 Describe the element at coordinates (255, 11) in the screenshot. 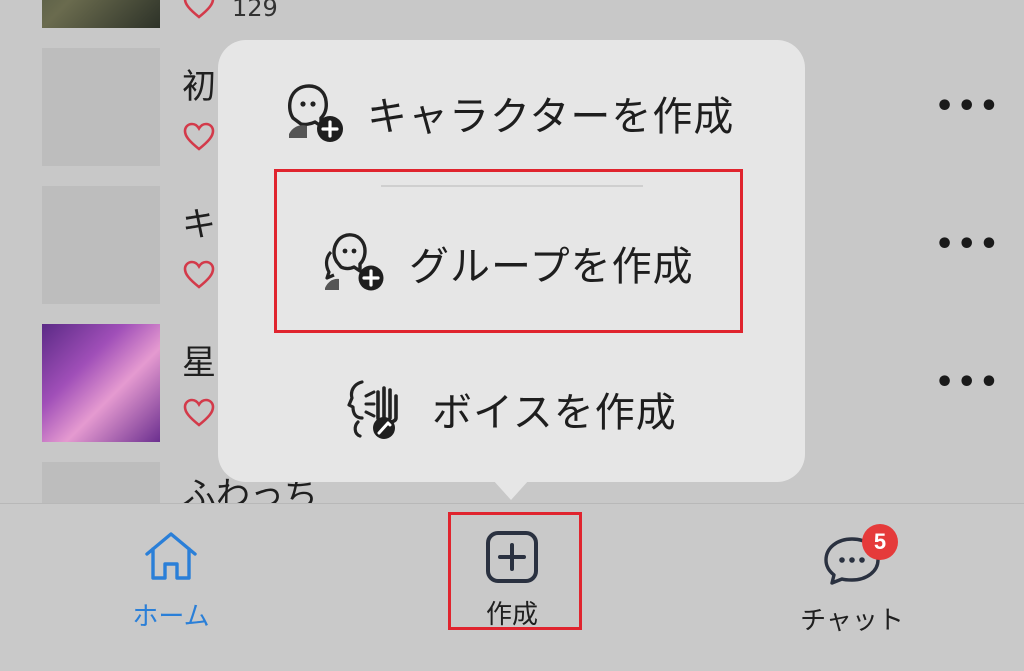

I see `like-count: 129` at that location.